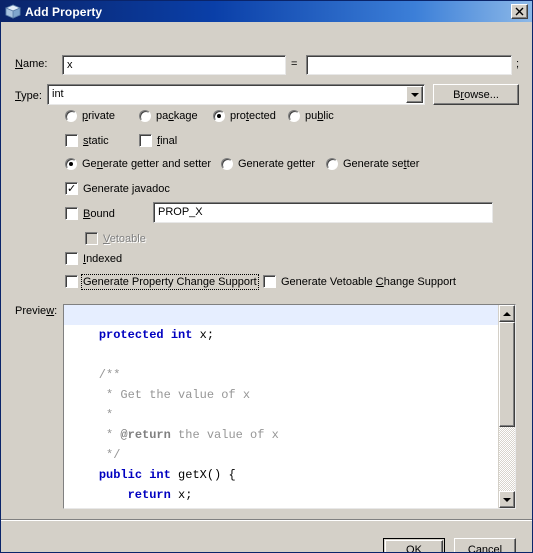  What do you see at coordinates (236, 94) in the screenshot?
I see `type-combobox: int` at bounding box center [236, 94].